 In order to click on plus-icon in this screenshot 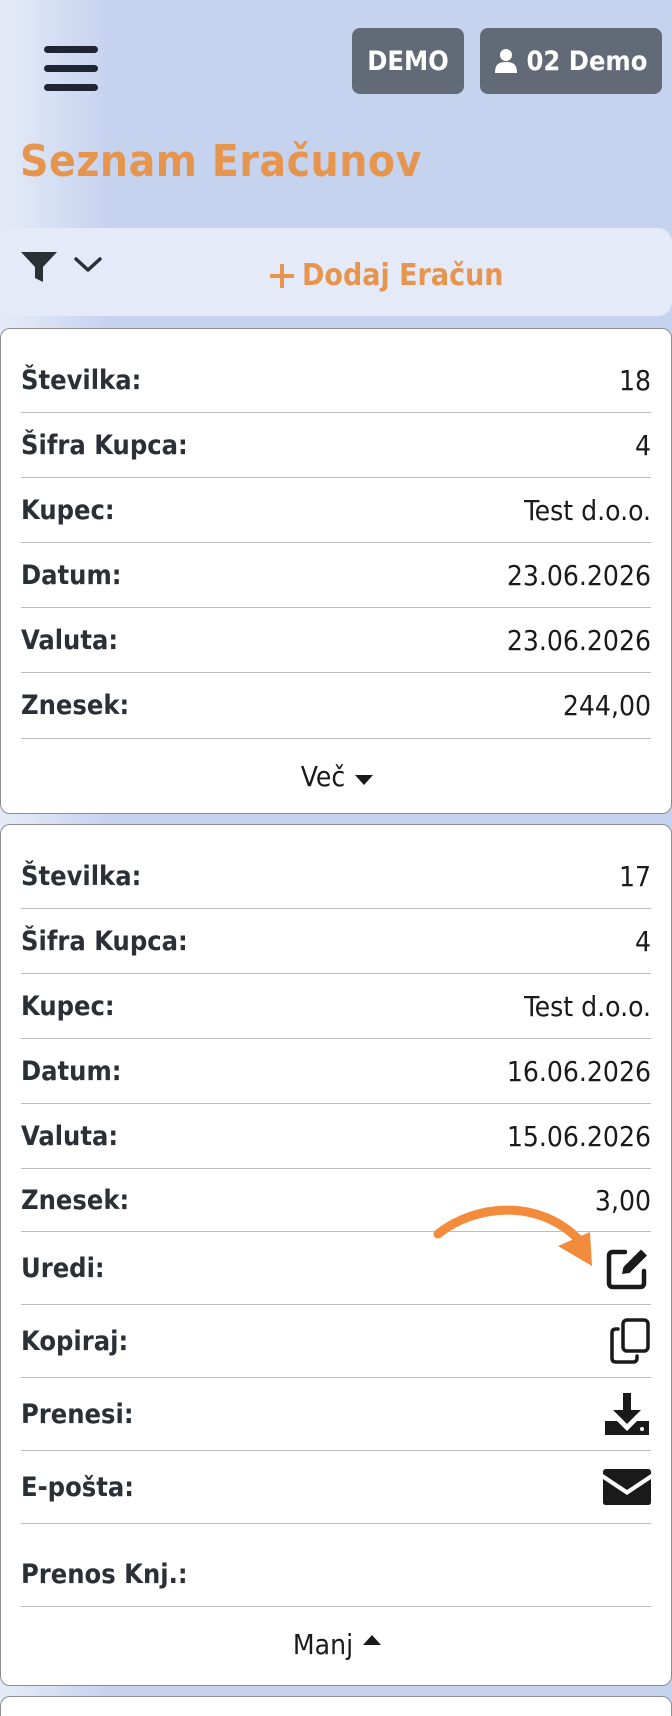, I will do `click(282, 275)`.